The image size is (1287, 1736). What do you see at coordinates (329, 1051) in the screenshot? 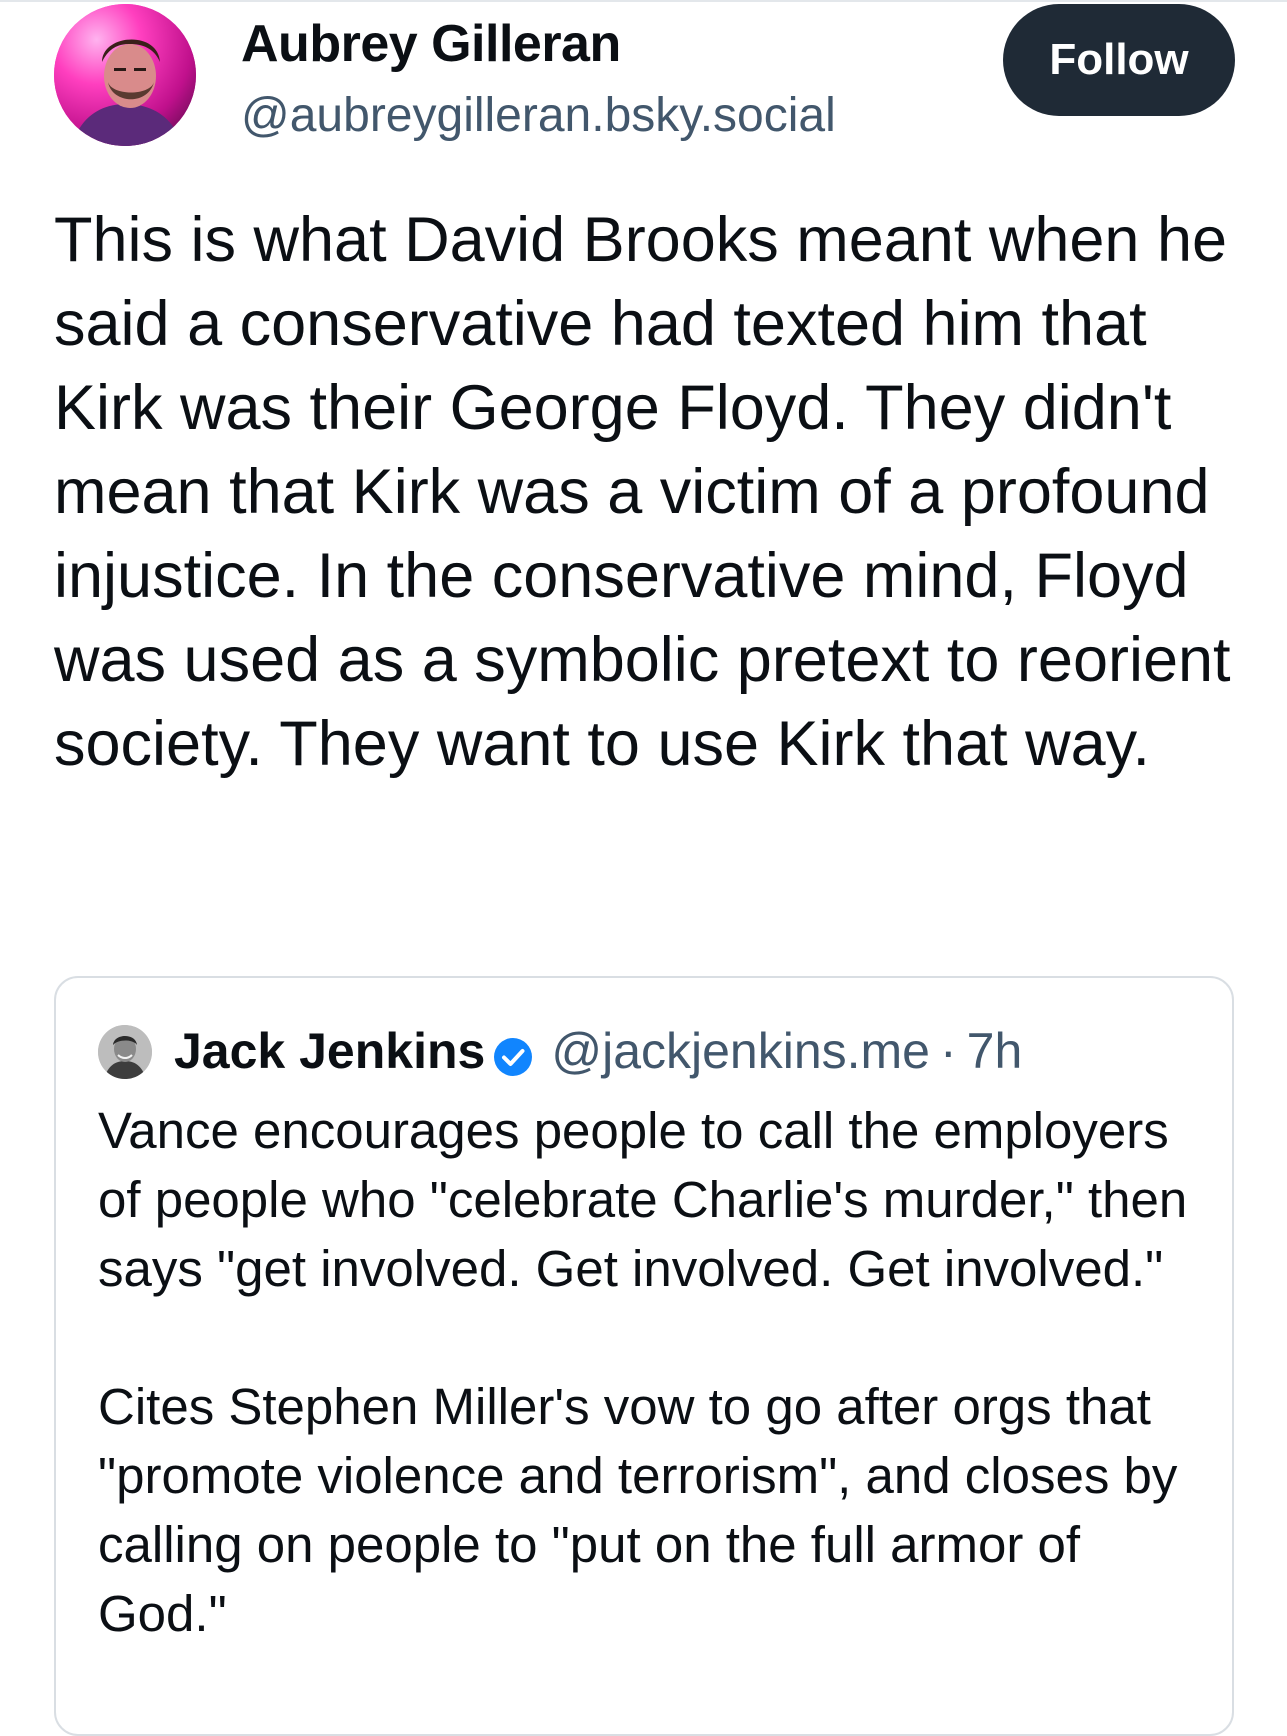
I see `quote-author-name: Jack Jenkins` at bounding box center [329, 1051].